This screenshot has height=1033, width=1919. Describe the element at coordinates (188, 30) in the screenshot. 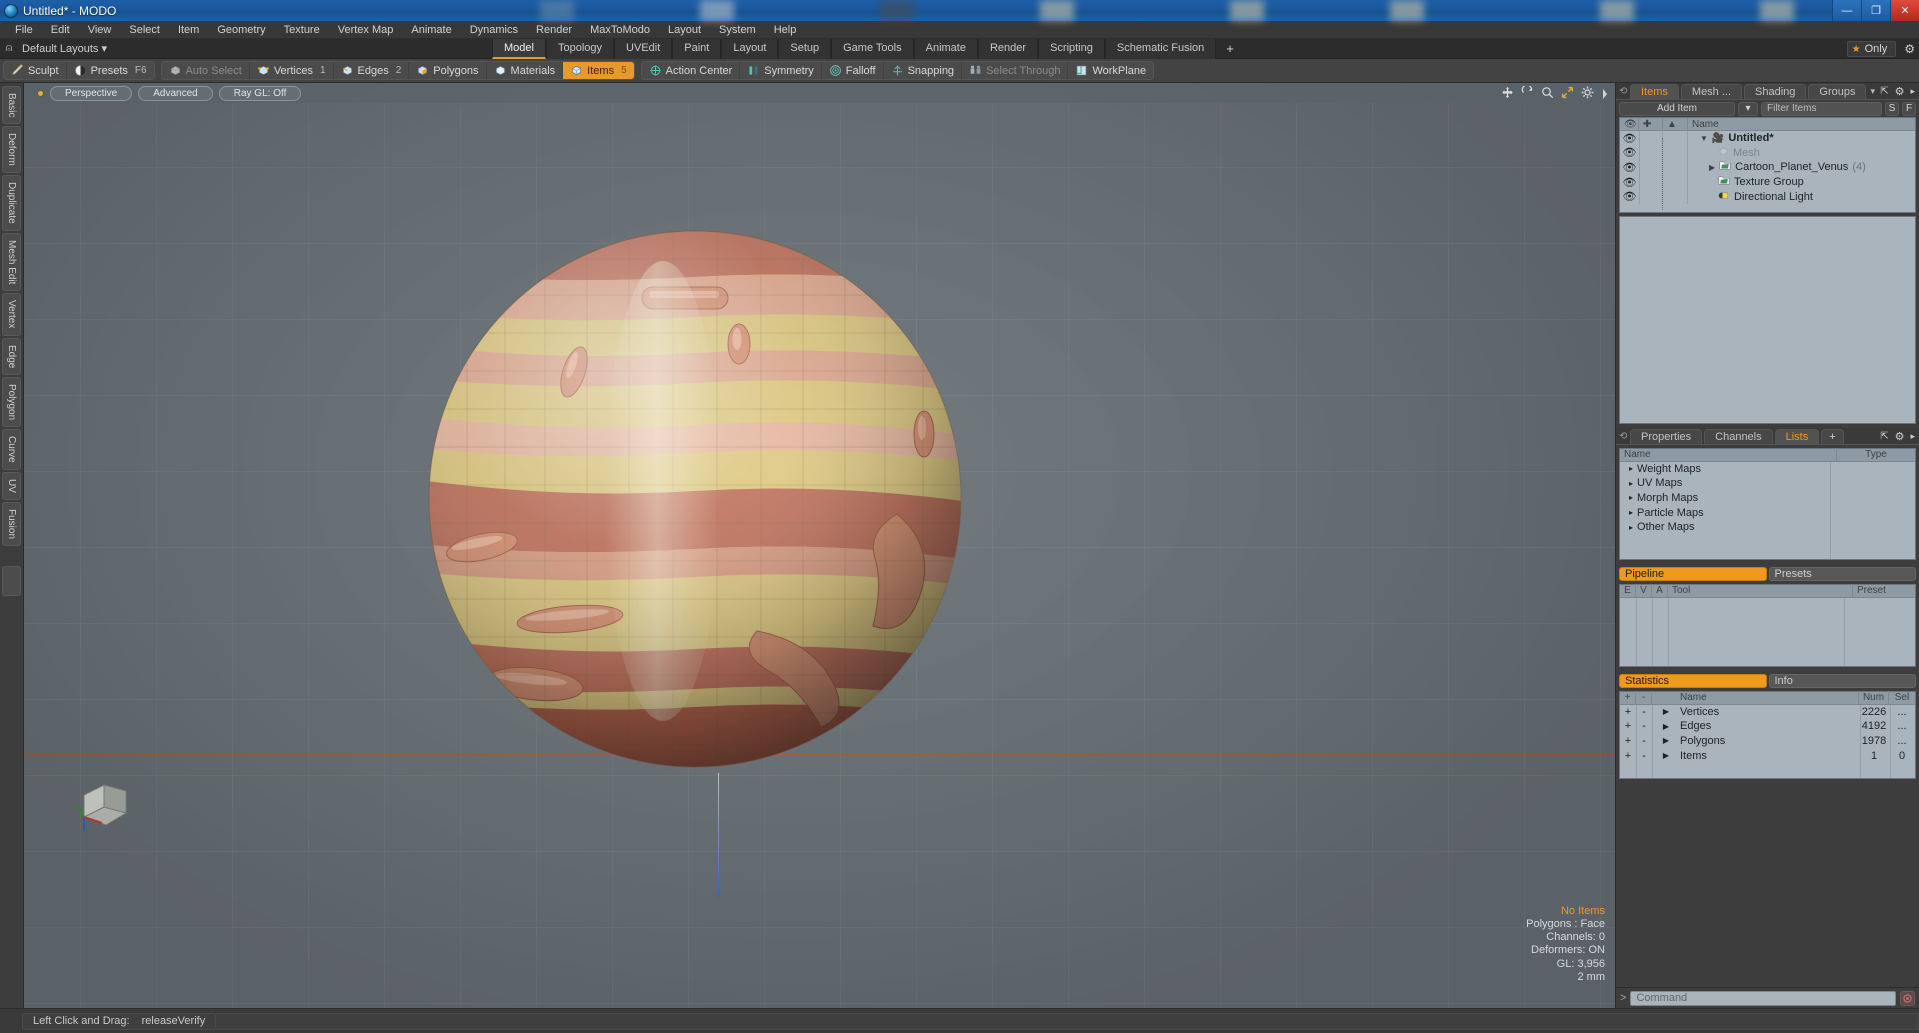

I see `menu-item: Item` at that location.